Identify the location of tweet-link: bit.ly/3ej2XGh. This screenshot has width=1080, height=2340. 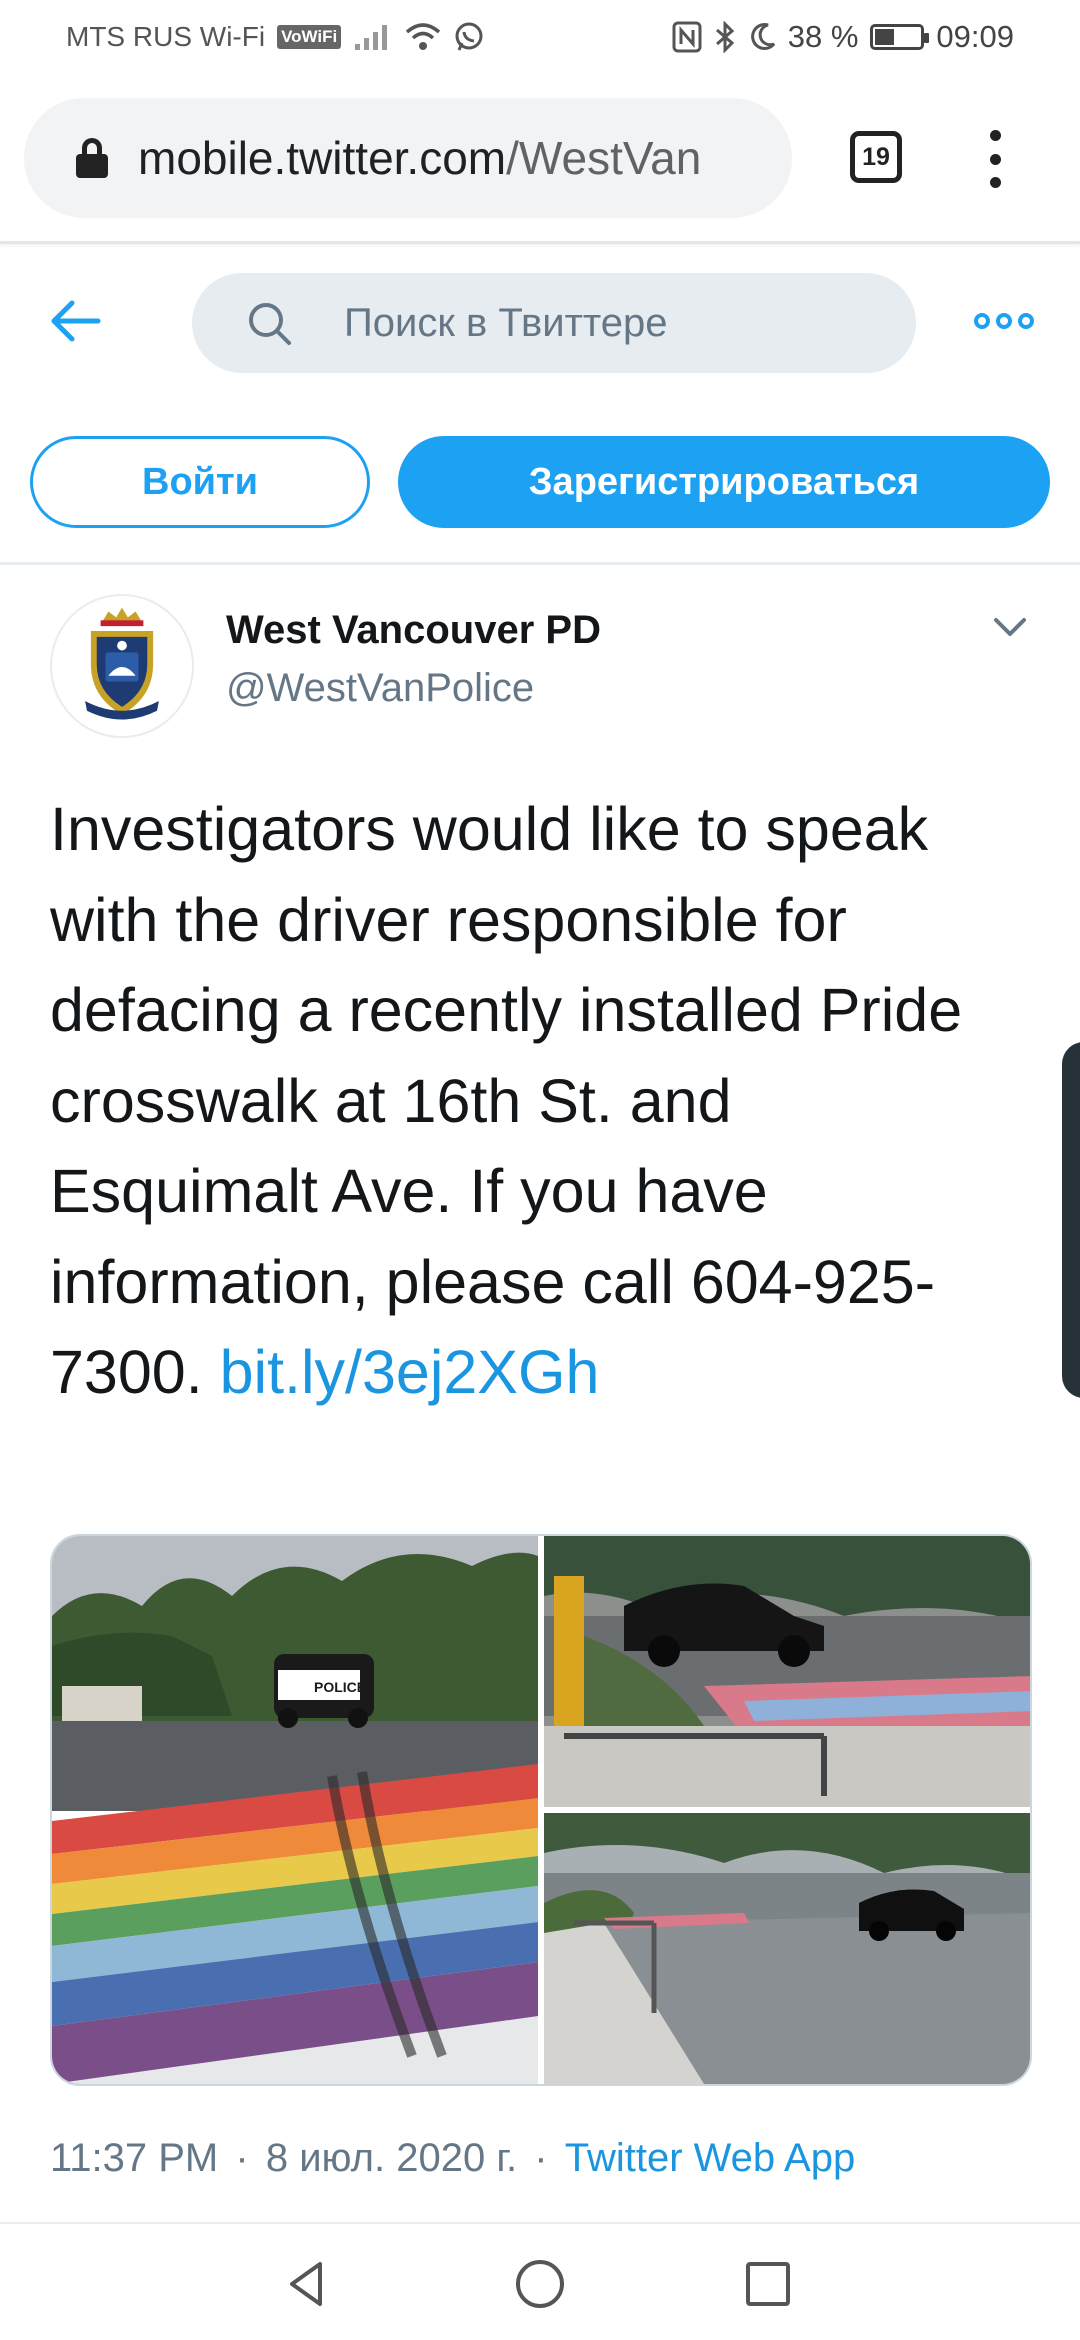
(410, 1372).